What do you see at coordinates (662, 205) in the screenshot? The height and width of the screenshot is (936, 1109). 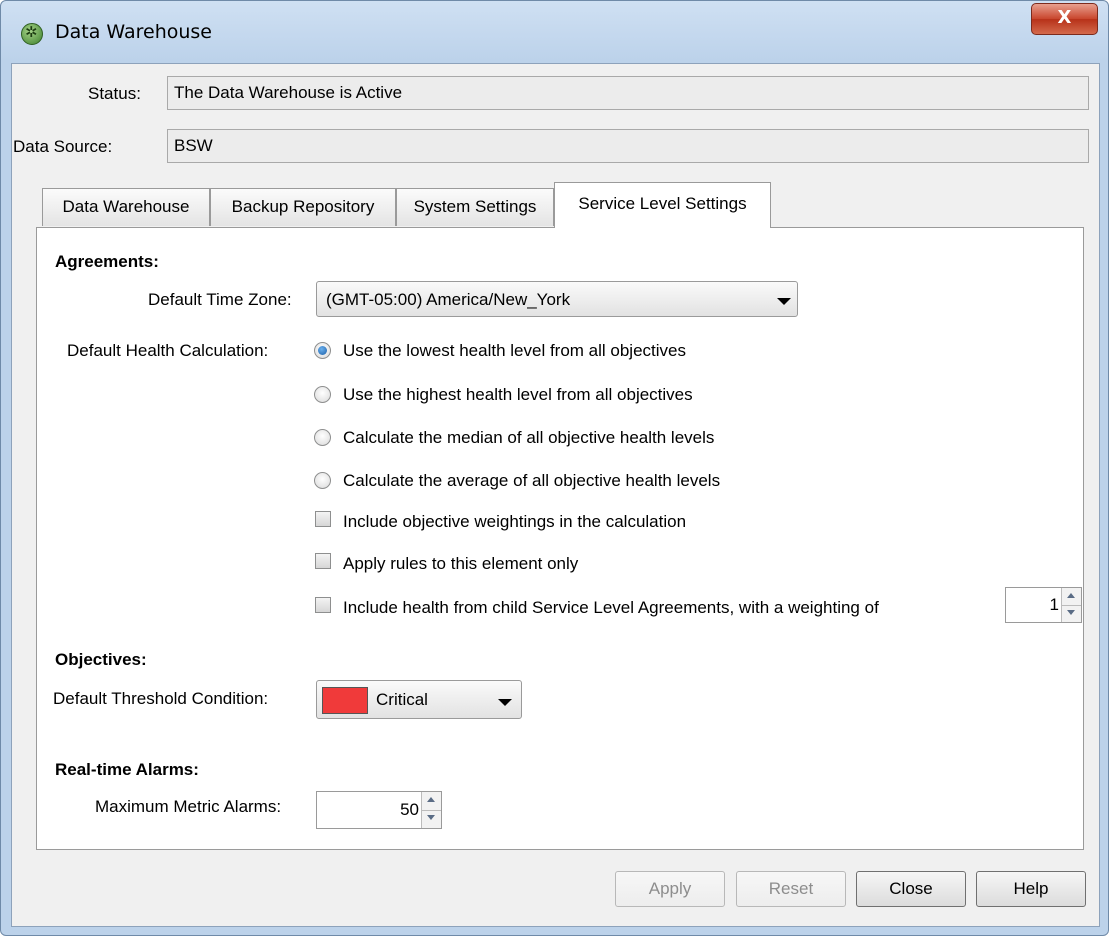 I see `tab-service-level-settings: Service Level Settings` at bounding box center [662, 205].